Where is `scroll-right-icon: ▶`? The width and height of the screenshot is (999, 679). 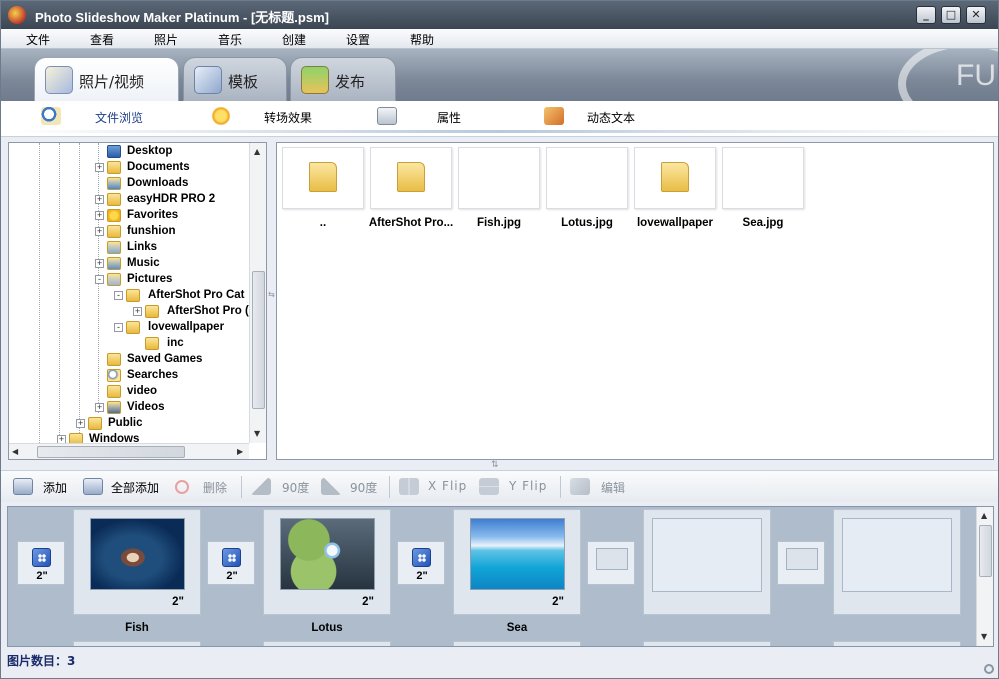 scroll-right-icon: ▶ is located at coordinates (240, 451).